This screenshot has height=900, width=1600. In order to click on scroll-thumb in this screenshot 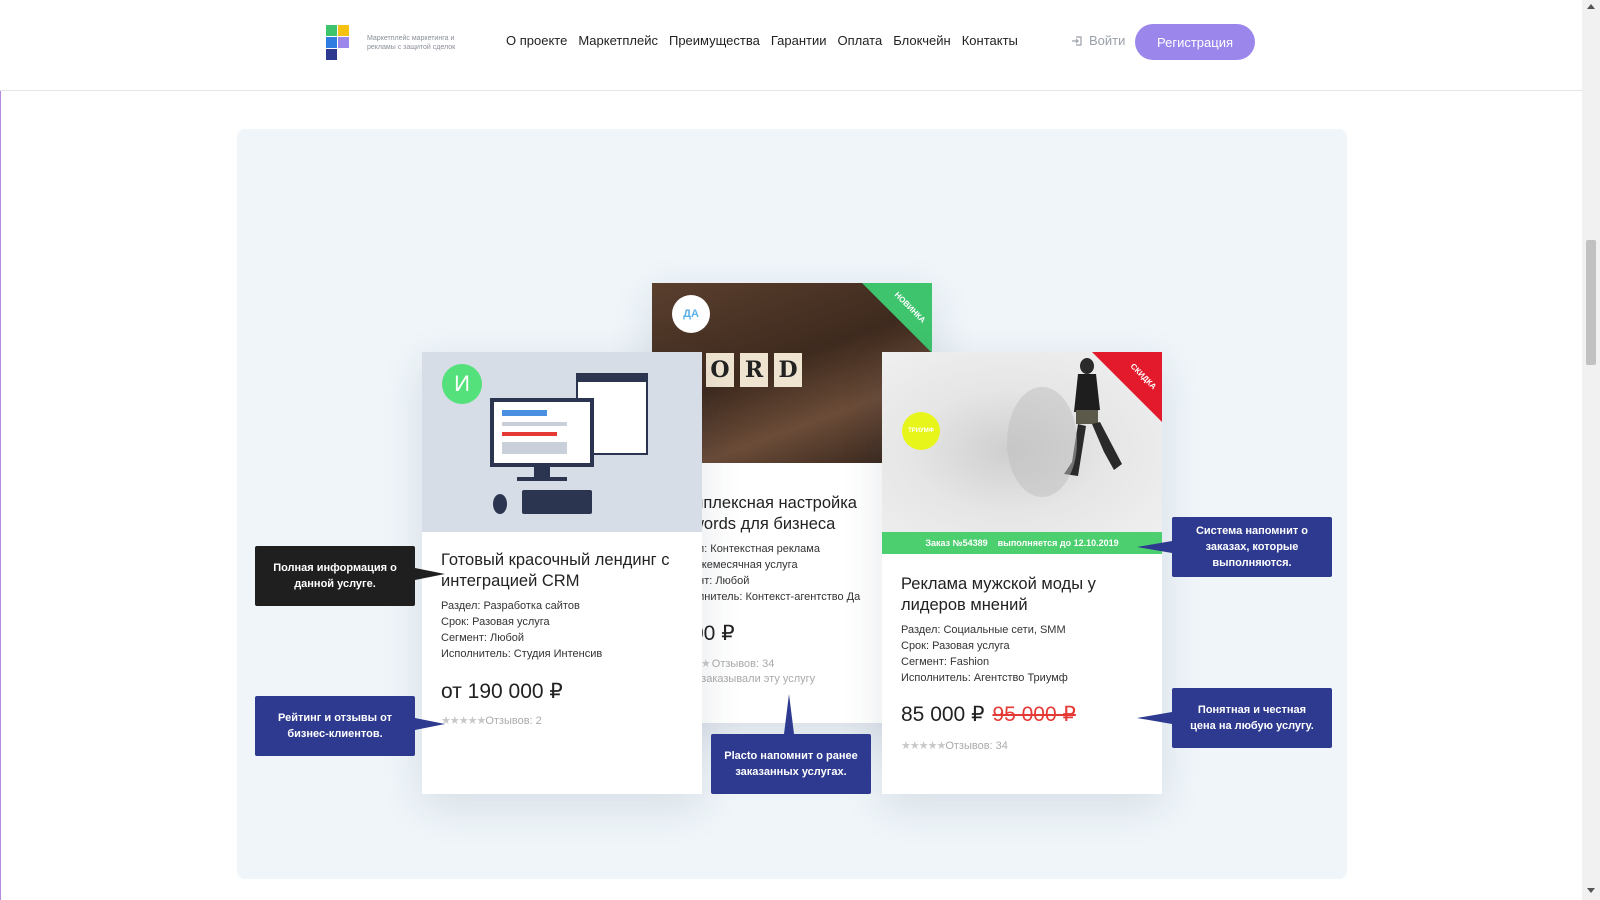, I will do `click(1591, 302)`.